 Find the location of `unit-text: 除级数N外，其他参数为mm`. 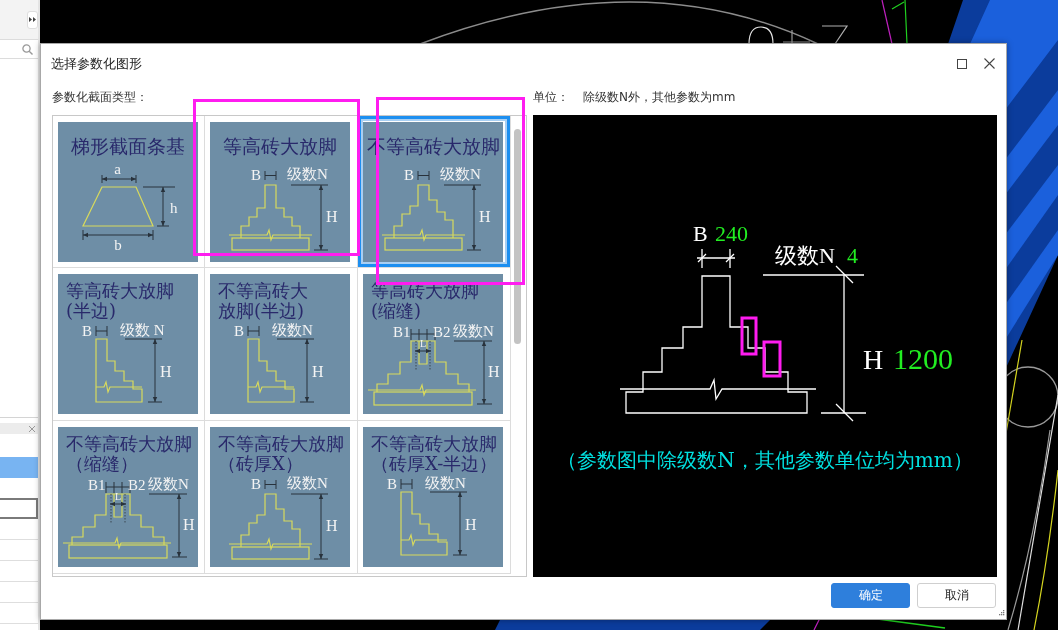

unit-text: 除级数N外，其他参数为mm is located at coordinates (659, 97).